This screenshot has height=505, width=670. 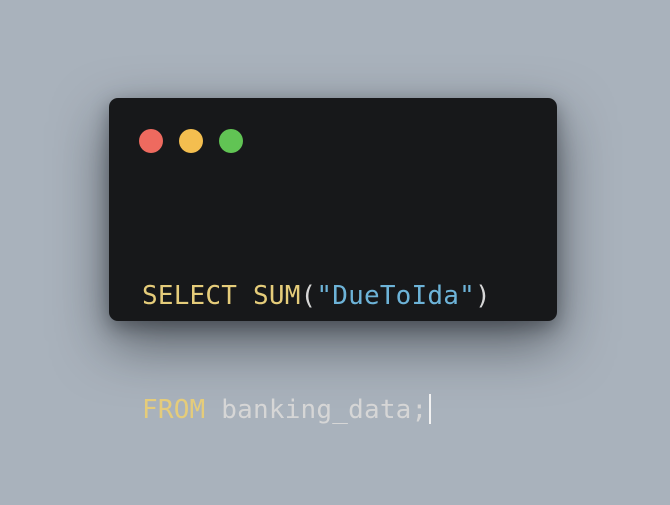 What do you see at coordinates (231, 141) in the screenshot?
I see `maximize-button` at bounding box center [231, 141].